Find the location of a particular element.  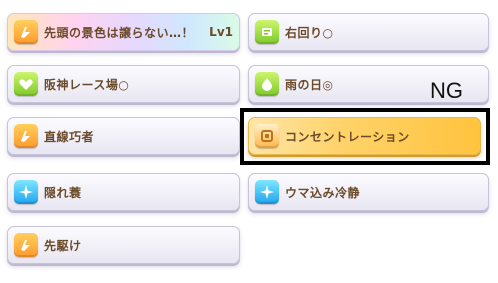

skill-card-hanshin: 阪神レース場○ is located at coordinates (123, 84).